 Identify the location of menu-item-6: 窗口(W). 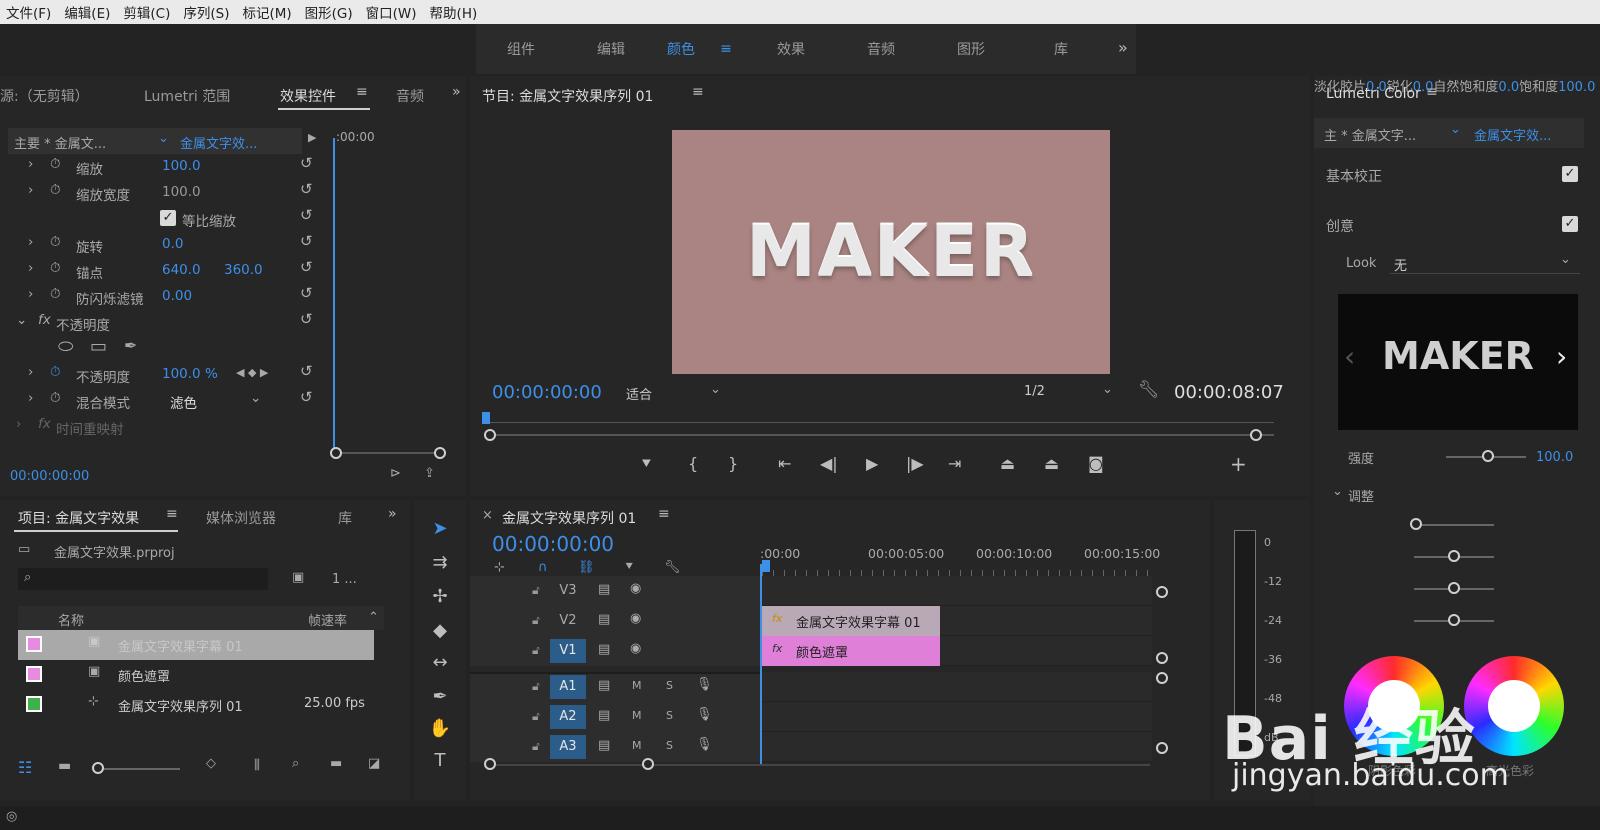
(391, 12).